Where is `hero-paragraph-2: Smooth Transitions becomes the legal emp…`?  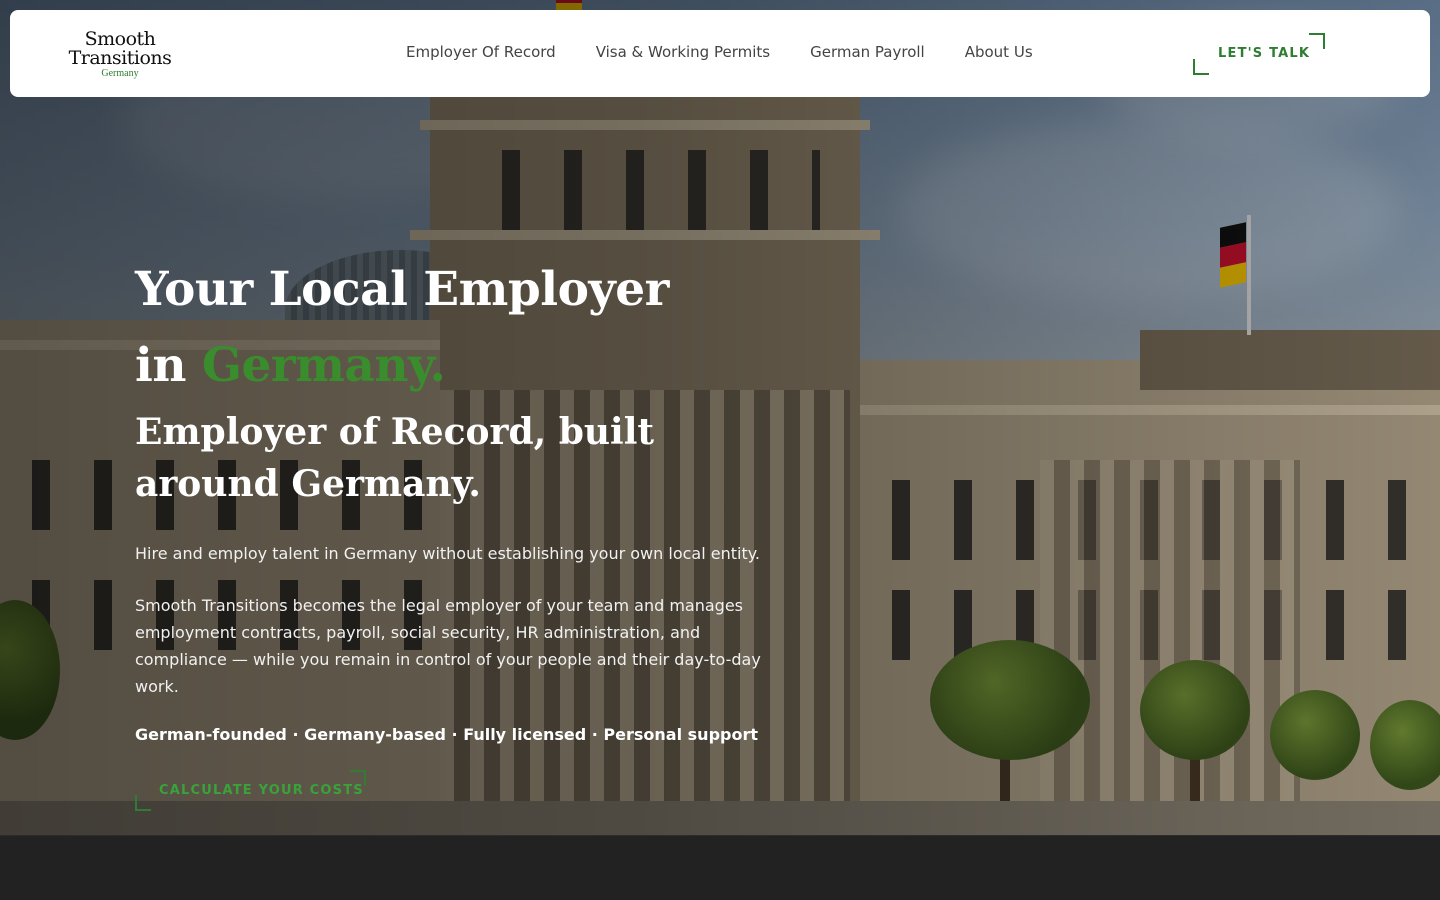 hero-paragraph-2: Smooth Transitions becomes the legal emp… is located at coordinates (448, 646).